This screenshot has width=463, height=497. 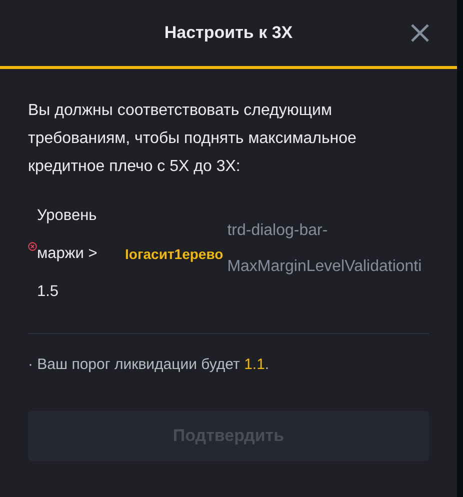 What do you see at coordinates (278, 231) in the screenshot?
I see `translation-key-text: trd-dialog-bar-` at bounding box center [278, 231].